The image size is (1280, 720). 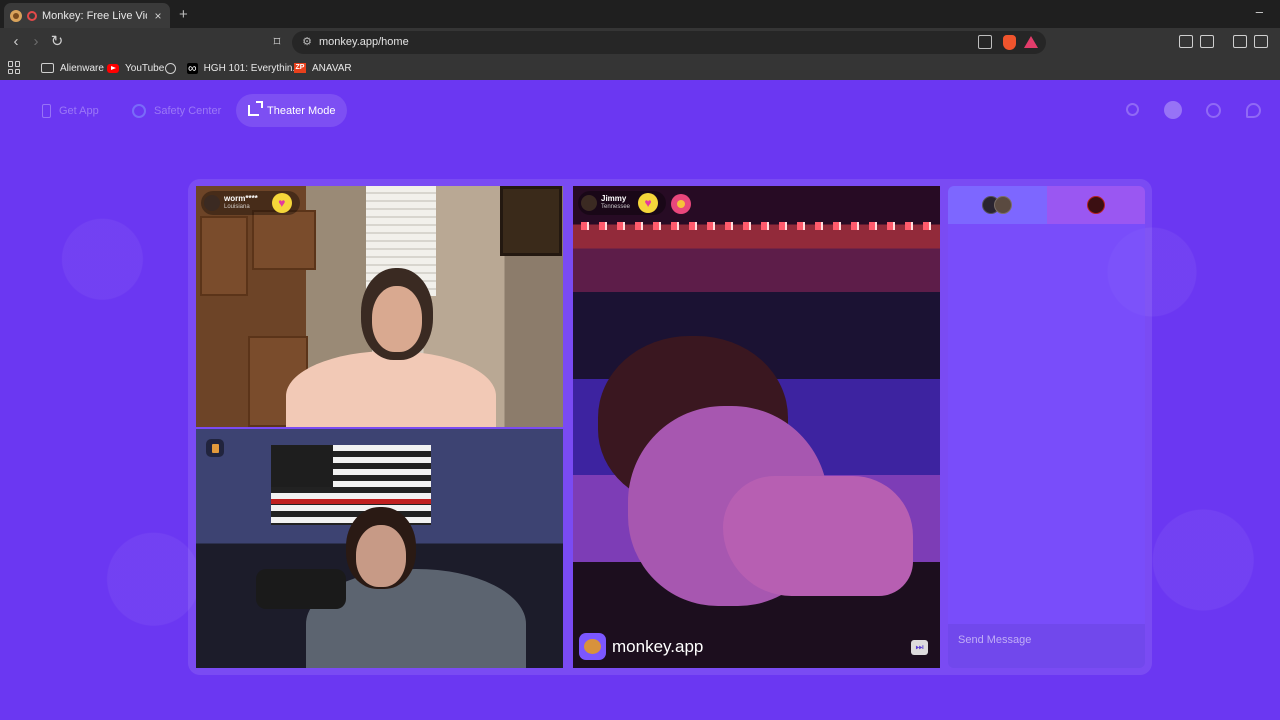 What do you see at coordinates (16, 42) in the screenshot?
I see `back-icon: ‹` at bounding box center [16, 42].